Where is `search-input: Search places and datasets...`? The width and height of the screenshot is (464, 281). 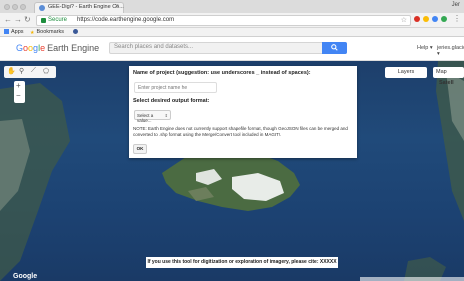
search-input: Search places and datasets... is located at coordinates (228, 48).